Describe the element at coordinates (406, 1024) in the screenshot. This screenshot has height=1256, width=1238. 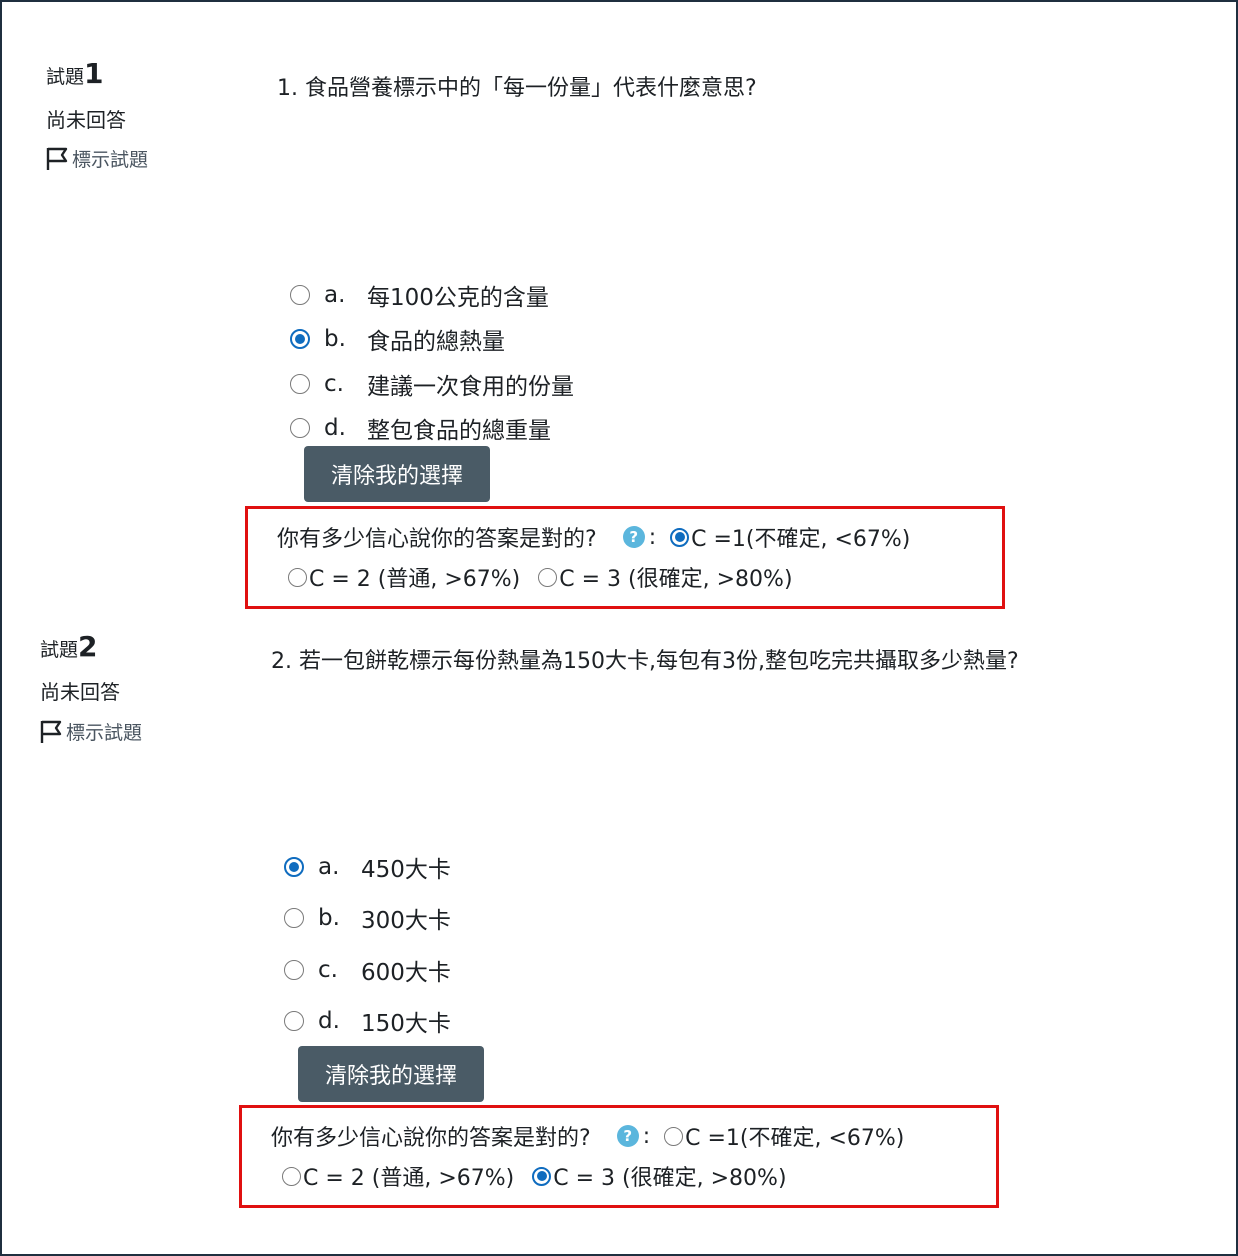
I see `answer-text: 150大卡` at that location.